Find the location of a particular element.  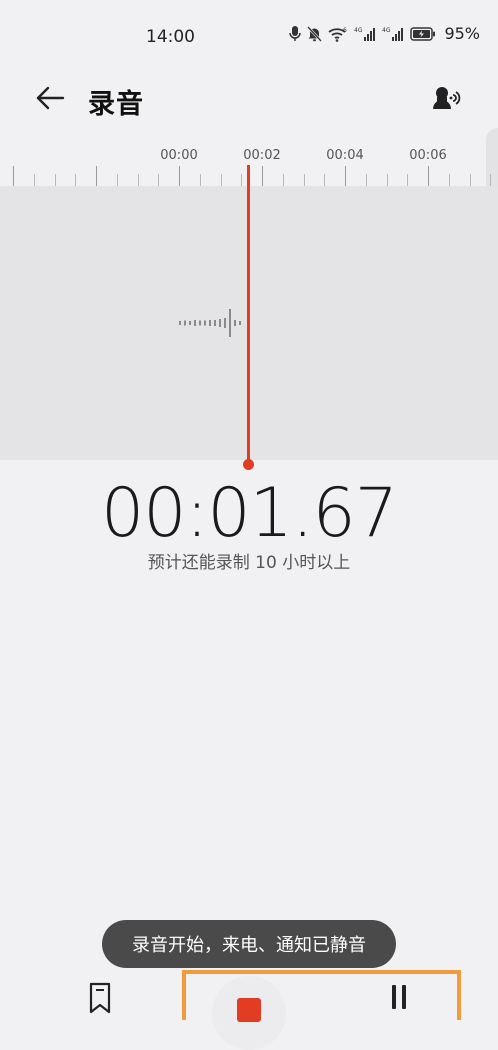

playhead-line is located at coordinates (248, 314).